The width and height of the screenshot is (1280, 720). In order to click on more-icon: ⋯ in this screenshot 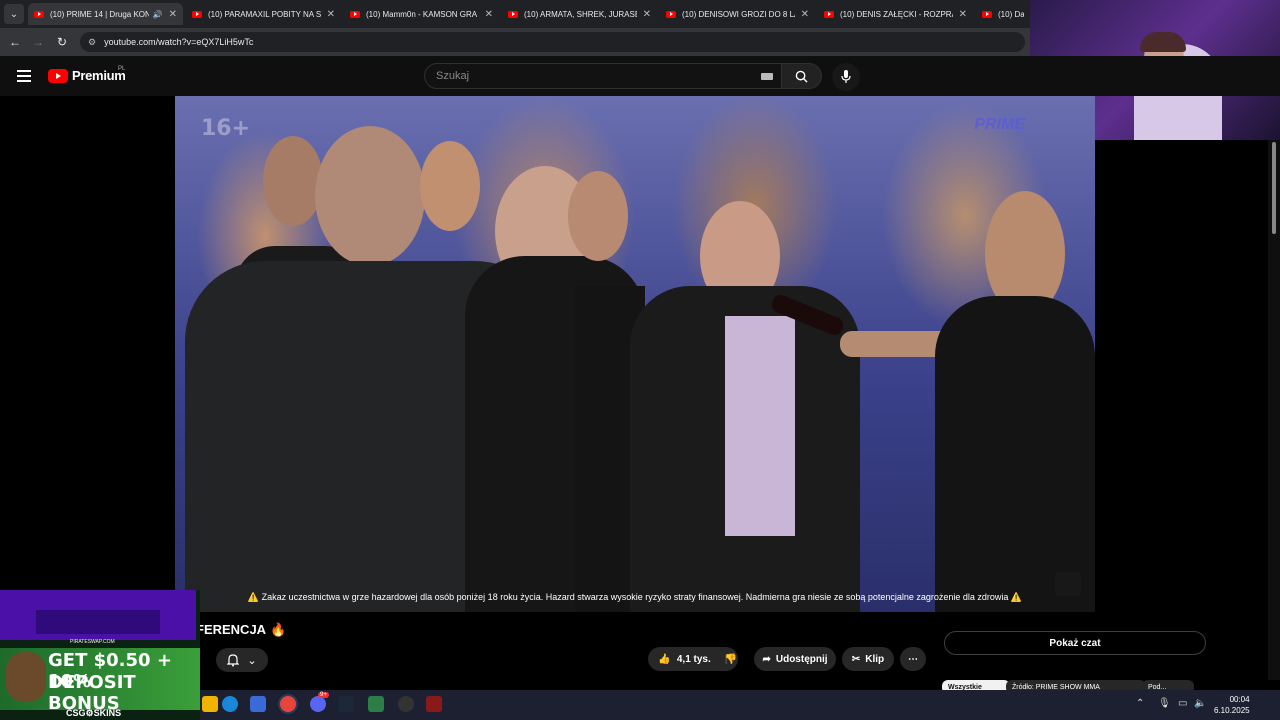, I will do `click(913, 659)`.